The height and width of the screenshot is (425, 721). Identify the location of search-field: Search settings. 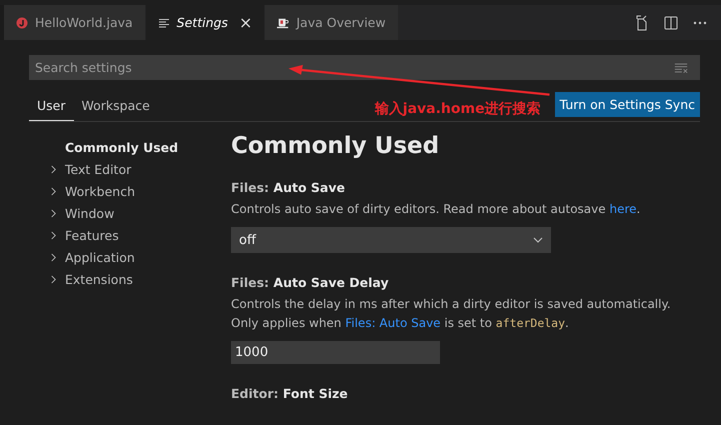
(364, 67).